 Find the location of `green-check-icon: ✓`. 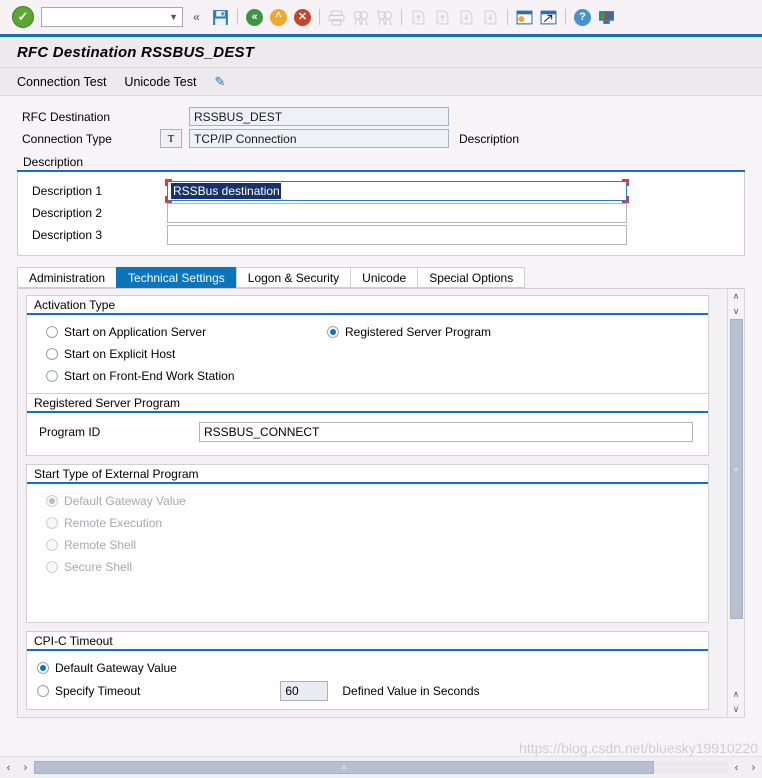

green-check-icon: ✓ is located at coordinates (23, 17).